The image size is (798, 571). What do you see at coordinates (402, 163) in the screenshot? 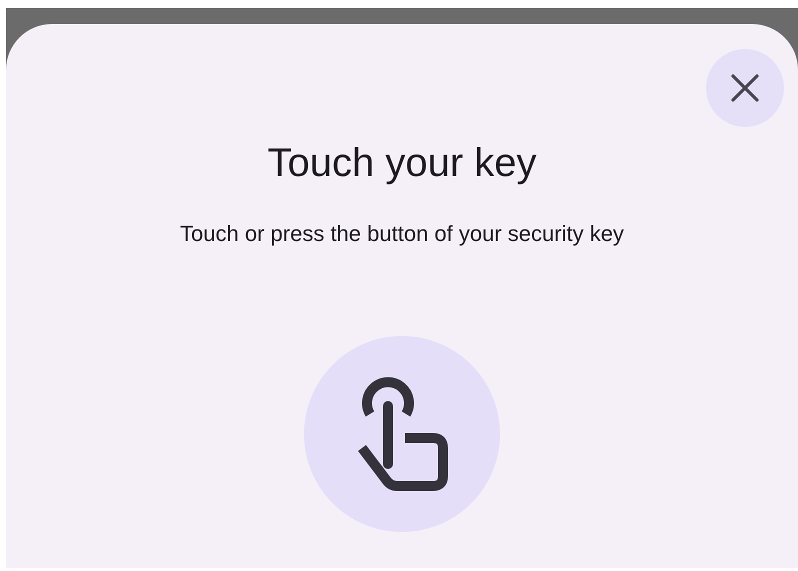
I see `dialog-title: Touch your key` at bounding box center [402, 163].